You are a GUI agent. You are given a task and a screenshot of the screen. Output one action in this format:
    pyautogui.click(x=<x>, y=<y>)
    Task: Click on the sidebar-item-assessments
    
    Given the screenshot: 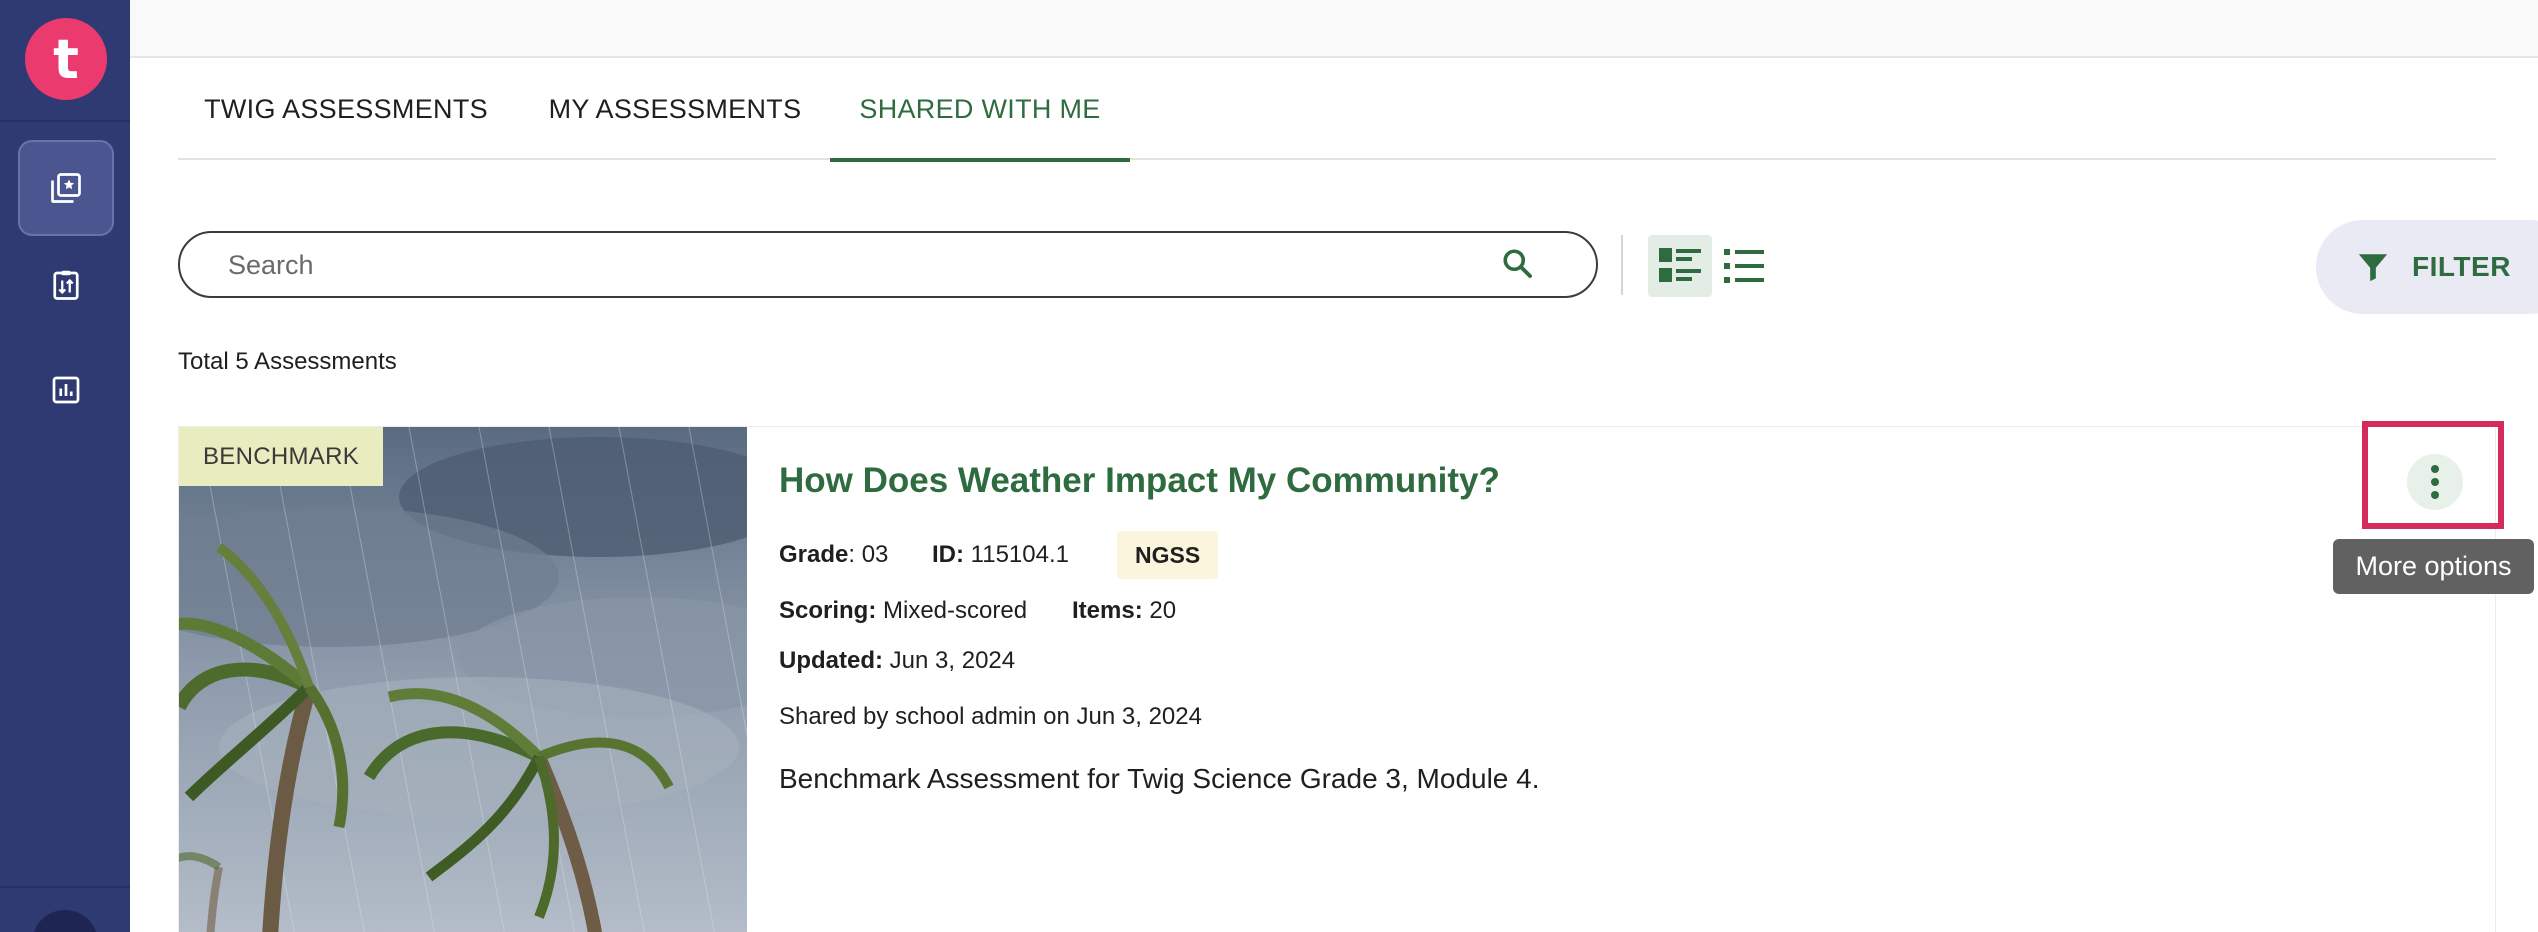 What is the action you would take?
    pyautogui.click(x=66, y=188)
    